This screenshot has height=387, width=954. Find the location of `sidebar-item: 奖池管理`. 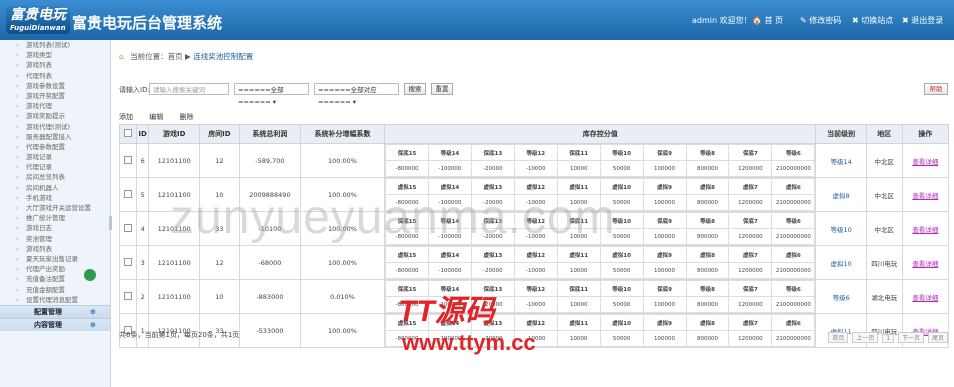

sidebar-item: 奖池管理 is located at coordinates (55, 239).